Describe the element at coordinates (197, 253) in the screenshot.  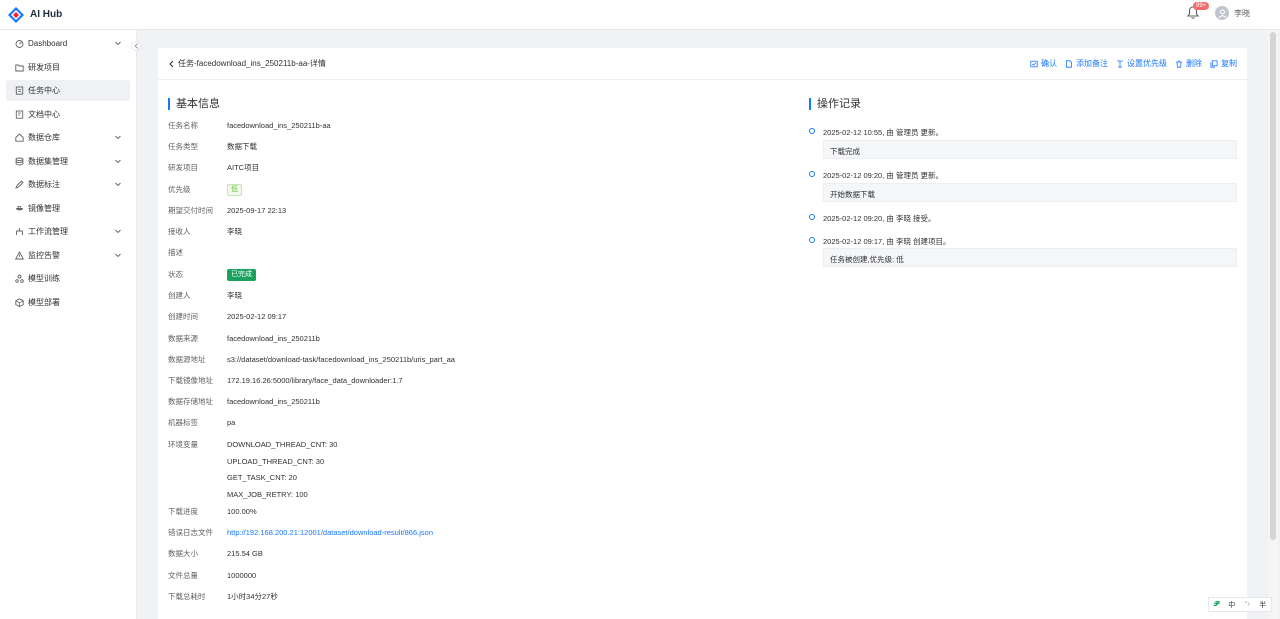
I see `info-field: 描述` at that location.